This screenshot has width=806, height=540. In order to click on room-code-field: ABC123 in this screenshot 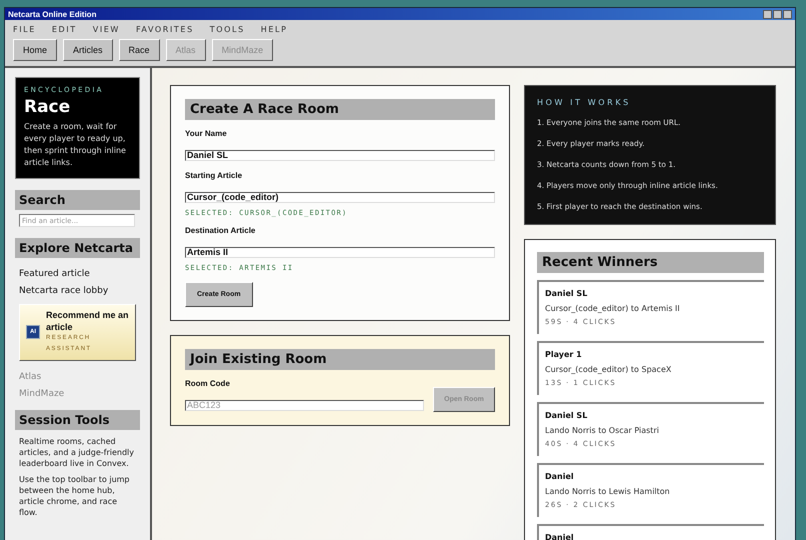, I will do `click(304, 405)`.